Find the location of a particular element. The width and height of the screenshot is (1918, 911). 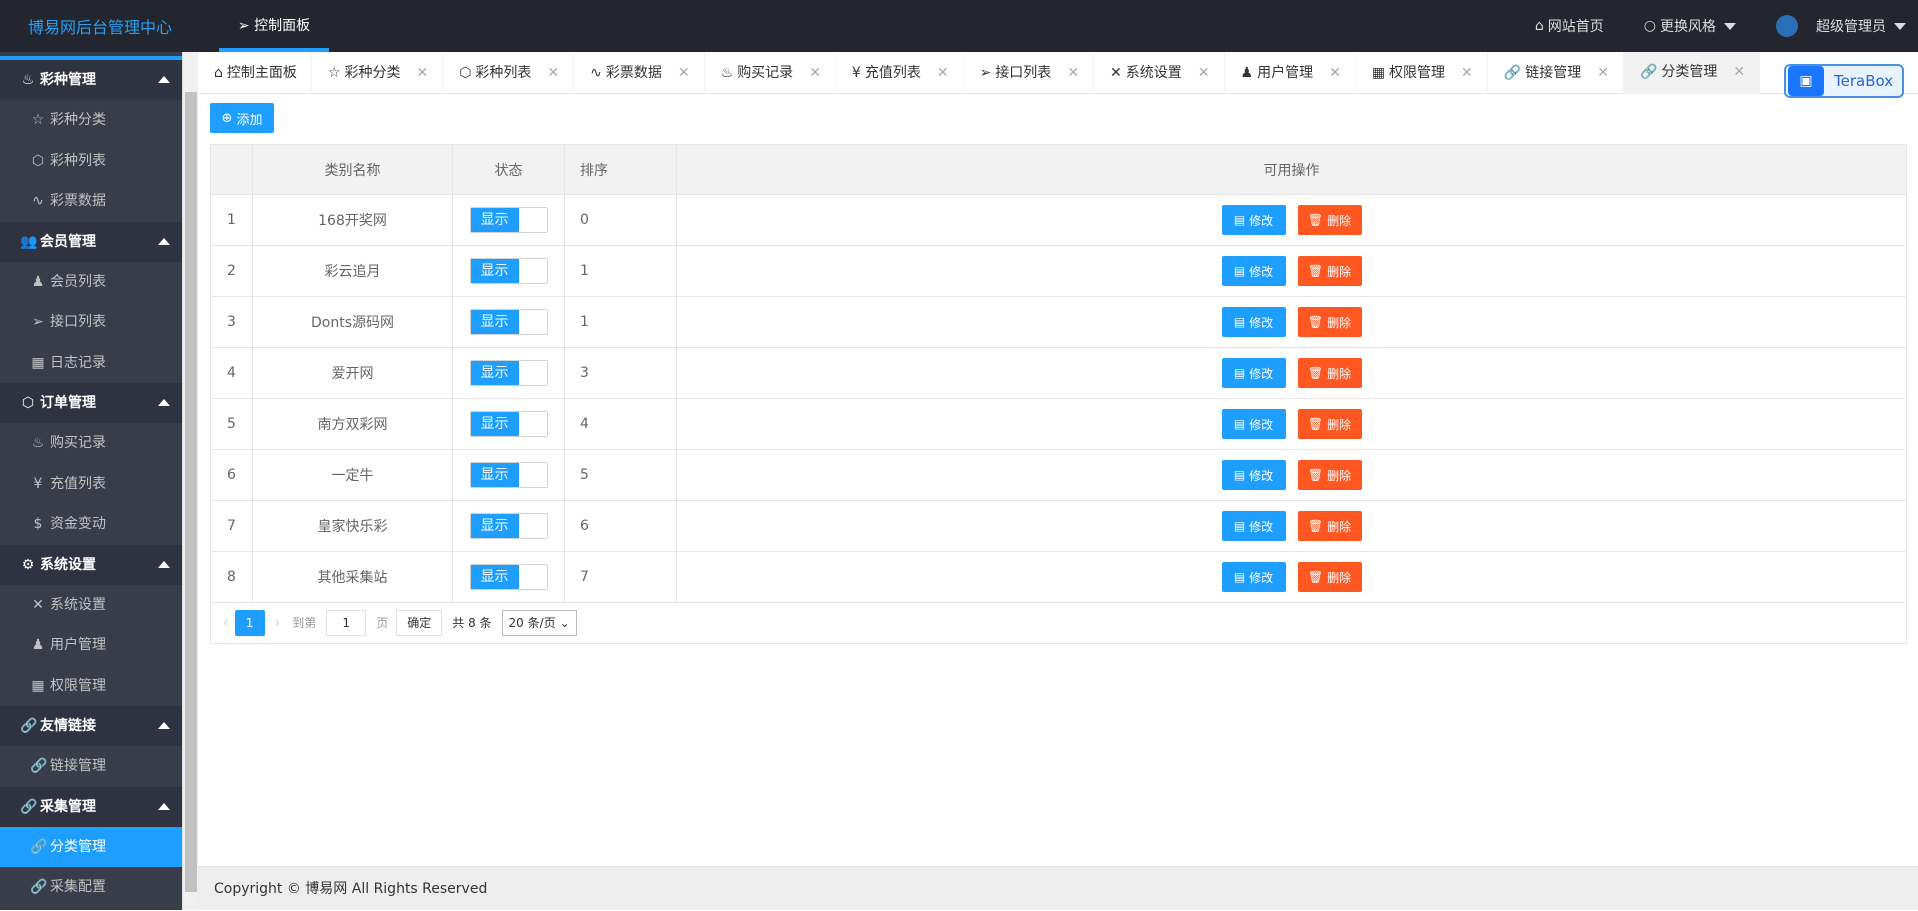

sidebar-item-member-list: ♟ 会员列表 is located at coordinates (91, 282).